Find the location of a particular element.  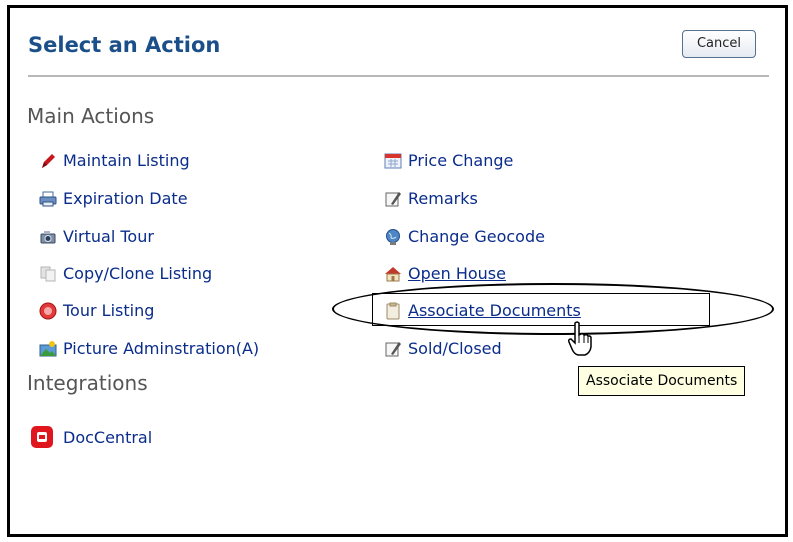

doccentral-icon is located at coordinates (42, 437).